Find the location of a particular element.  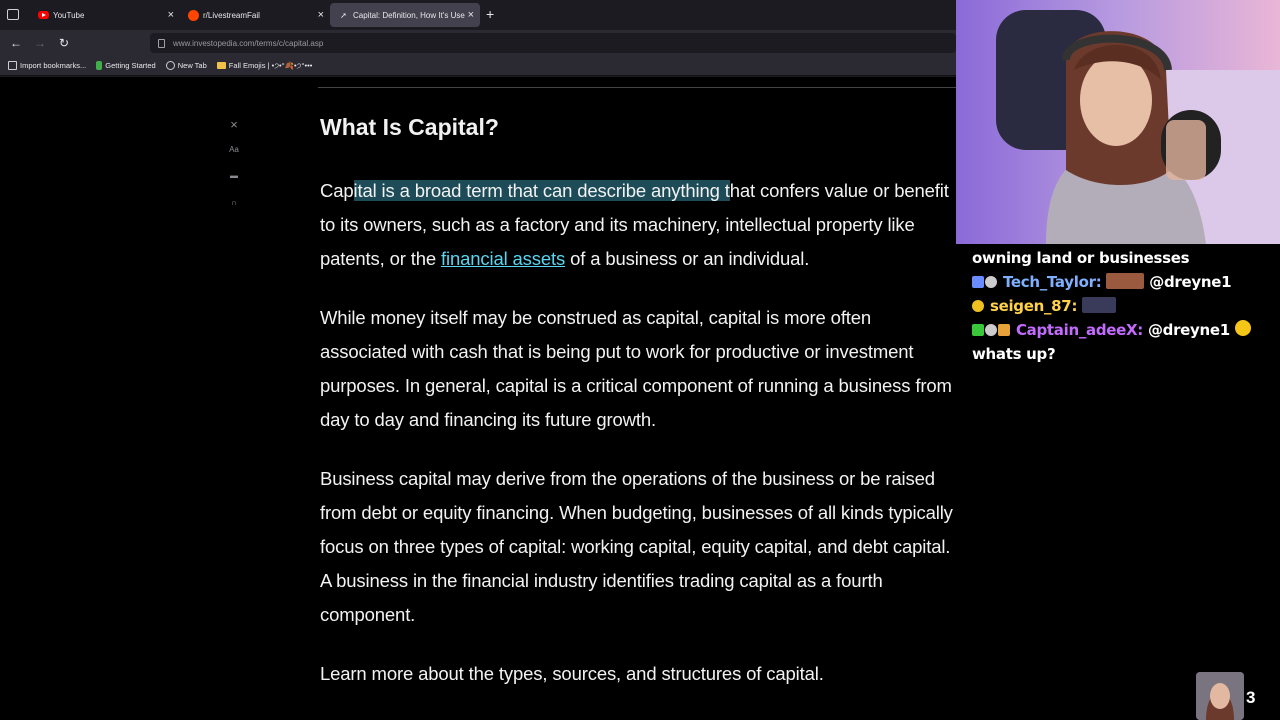

streamer-image is located at coordinates (1118, 122).